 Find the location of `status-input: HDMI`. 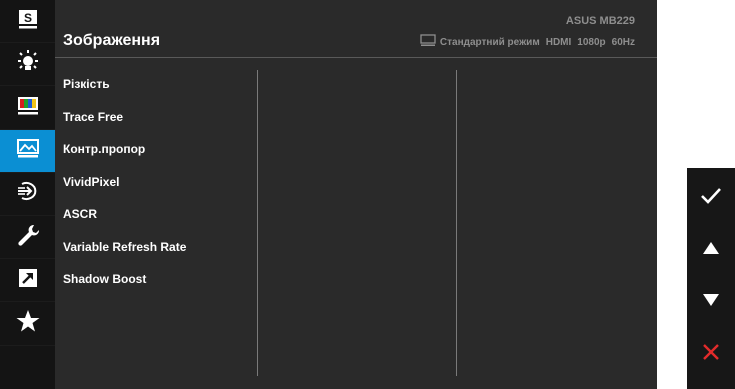

status-input: HDMI is located at coordinates (558, 42).